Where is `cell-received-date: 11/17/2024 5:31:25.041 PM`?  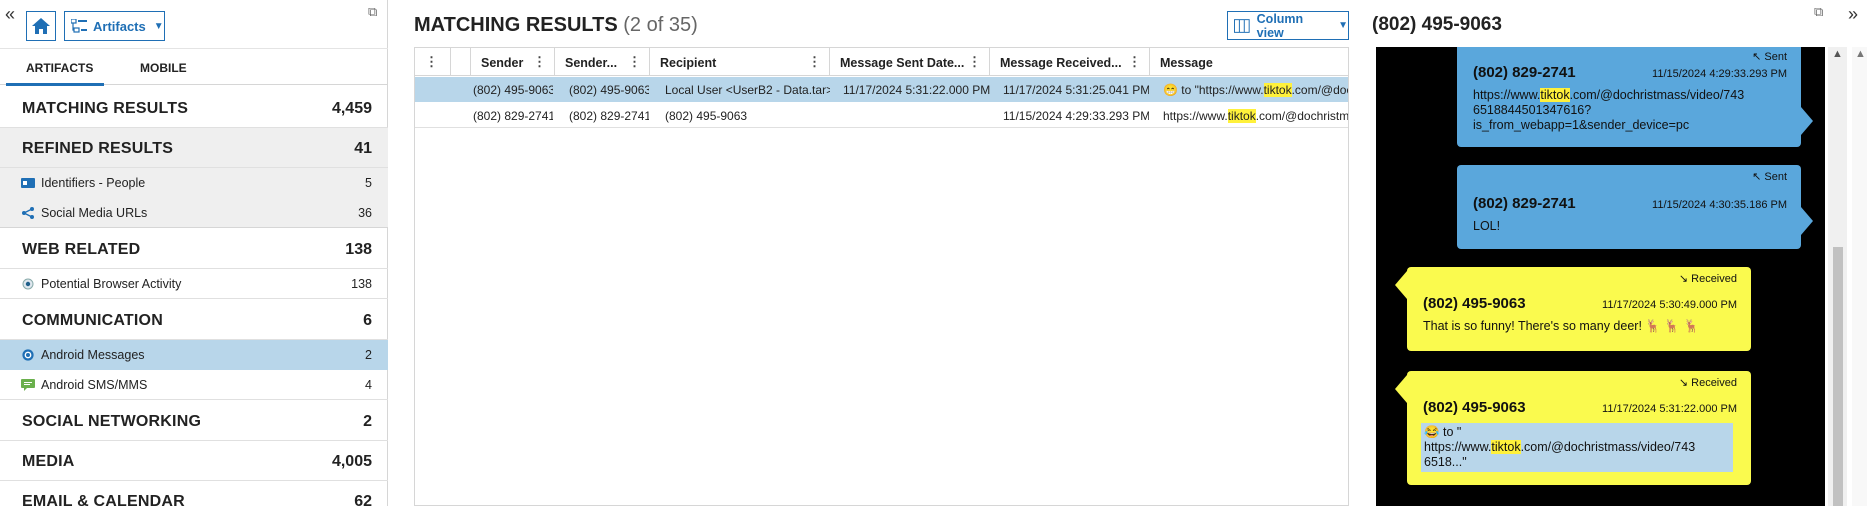 cell-received-date: 11/17/2024 5:31:25.041 PM is located at coordinates (1076, 90).